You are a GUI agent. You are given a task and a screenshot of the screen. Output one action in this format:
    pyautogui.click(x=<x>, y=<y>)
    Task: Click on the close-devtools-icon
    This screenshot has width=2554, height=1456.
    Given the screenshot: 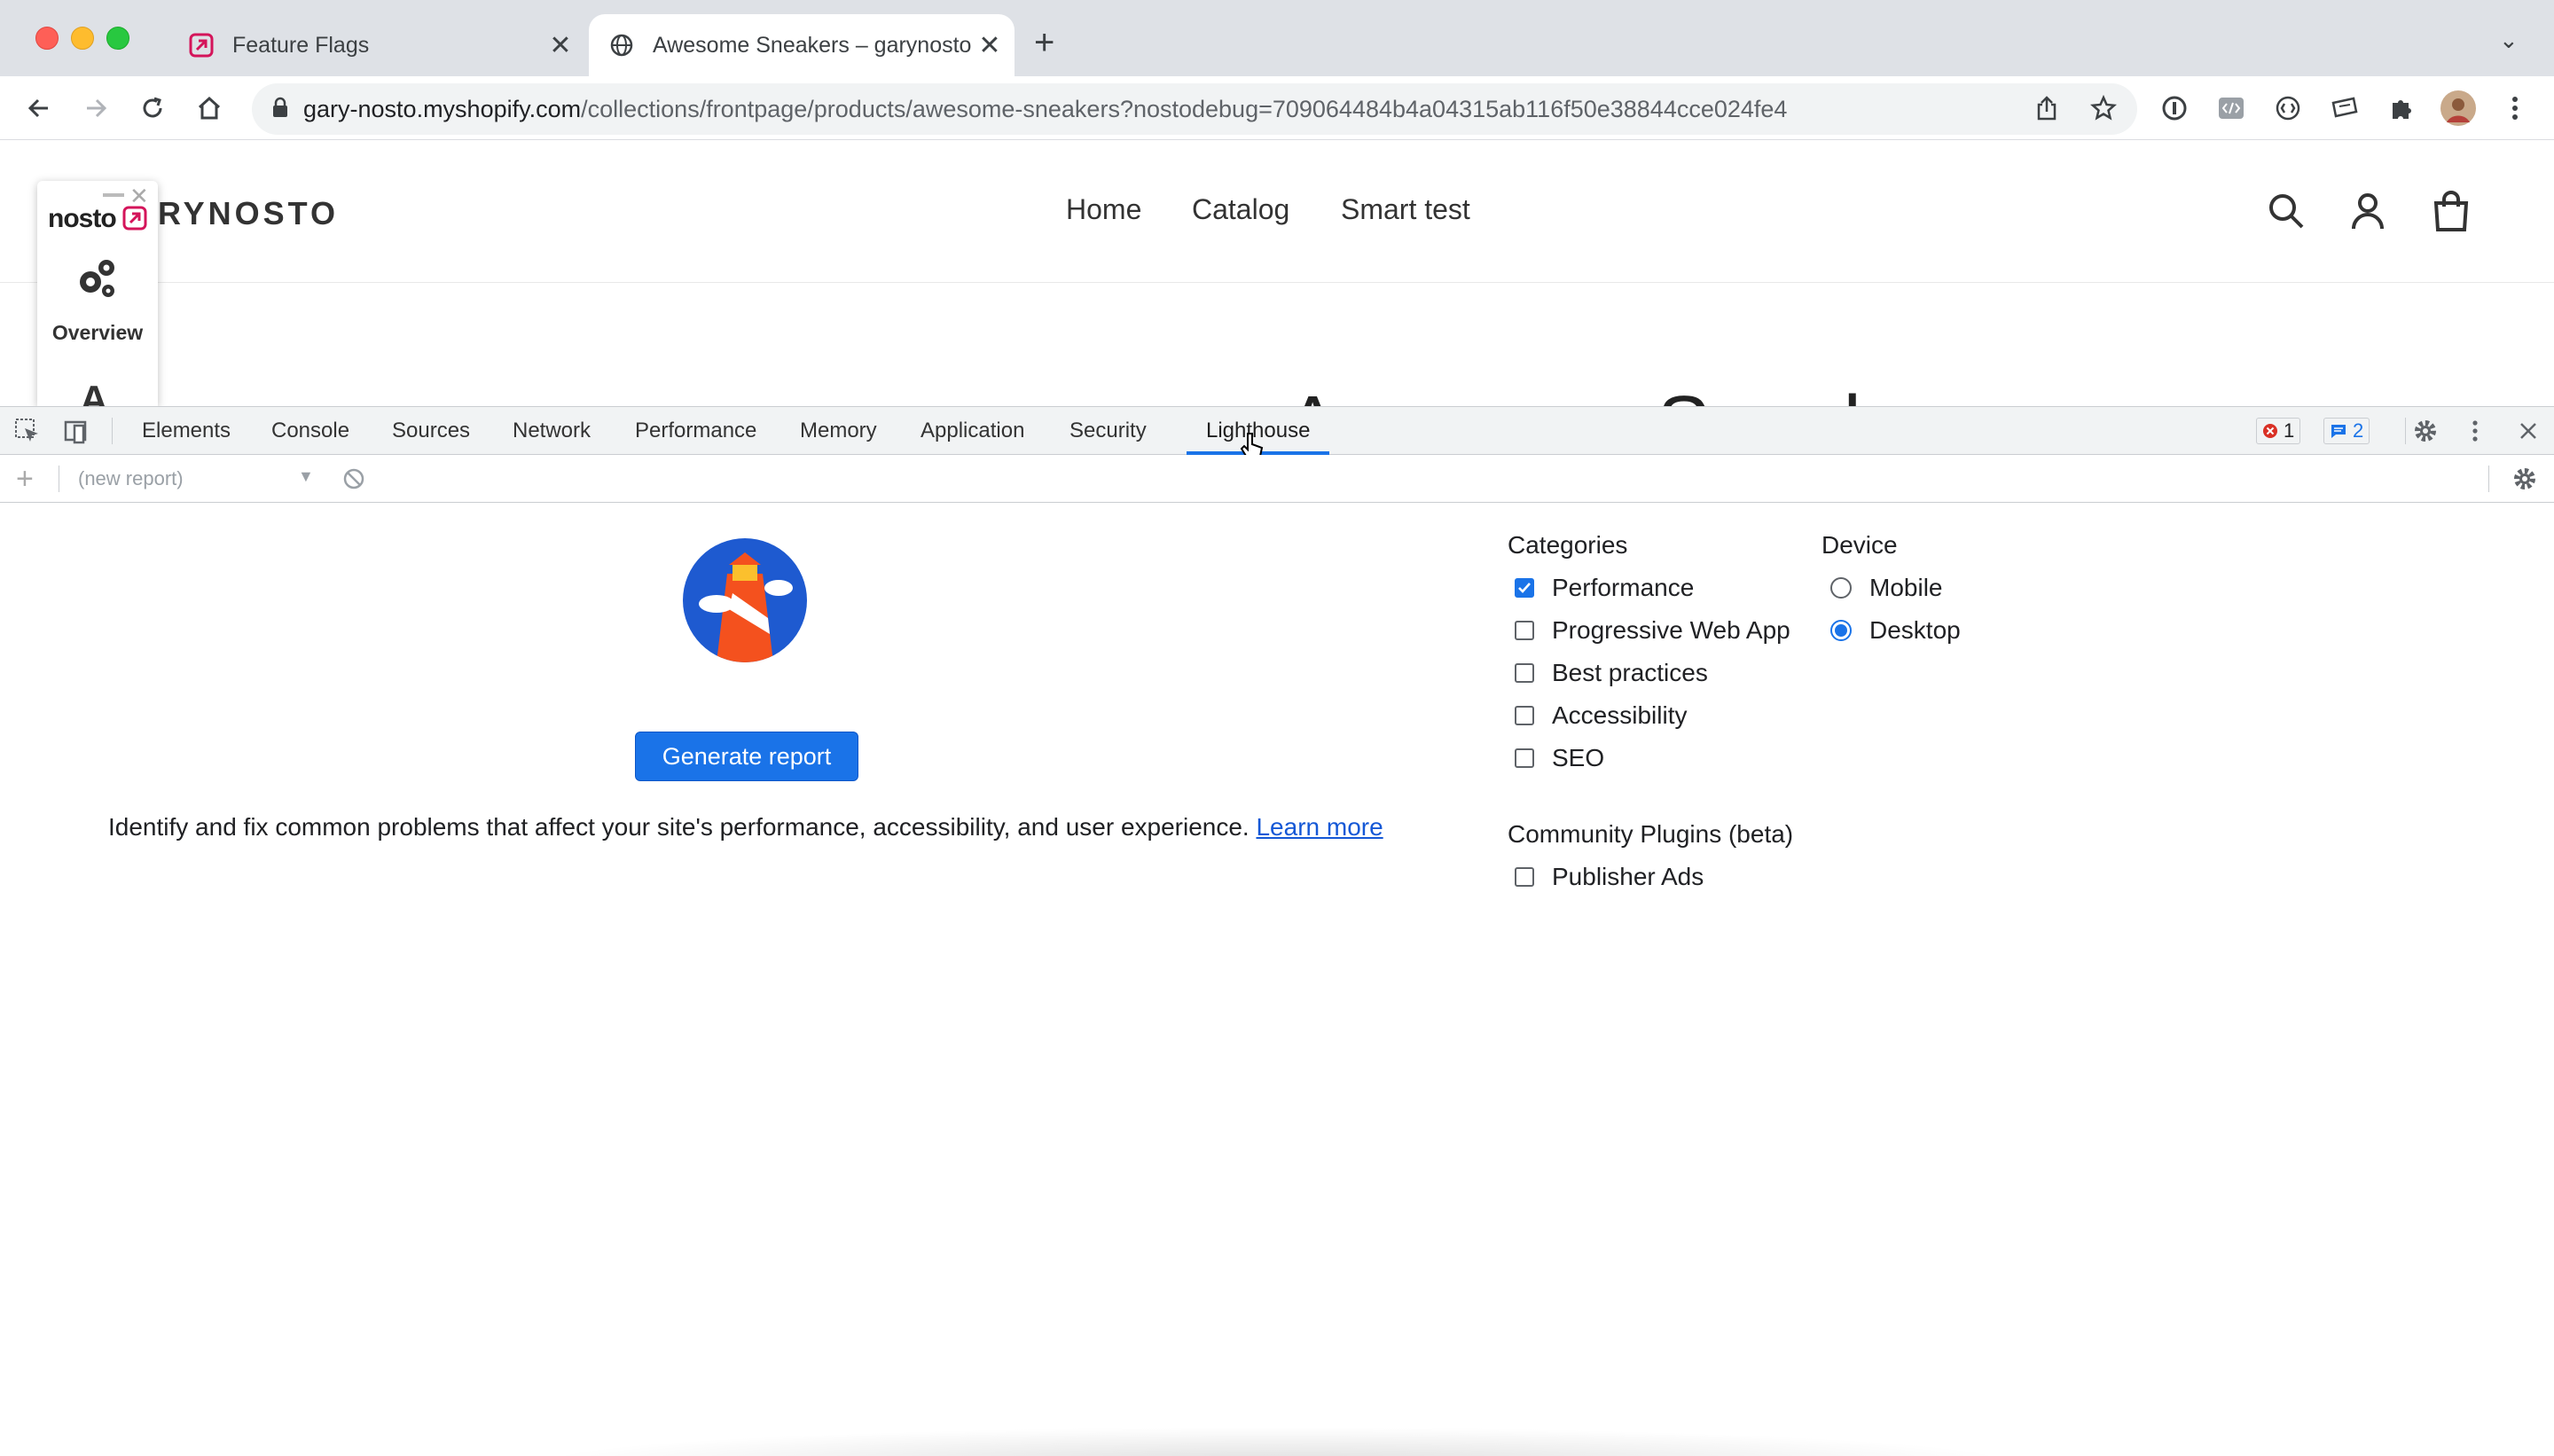 What is the action you would take?
    pyautogui.click(x=2528, y=431)
    